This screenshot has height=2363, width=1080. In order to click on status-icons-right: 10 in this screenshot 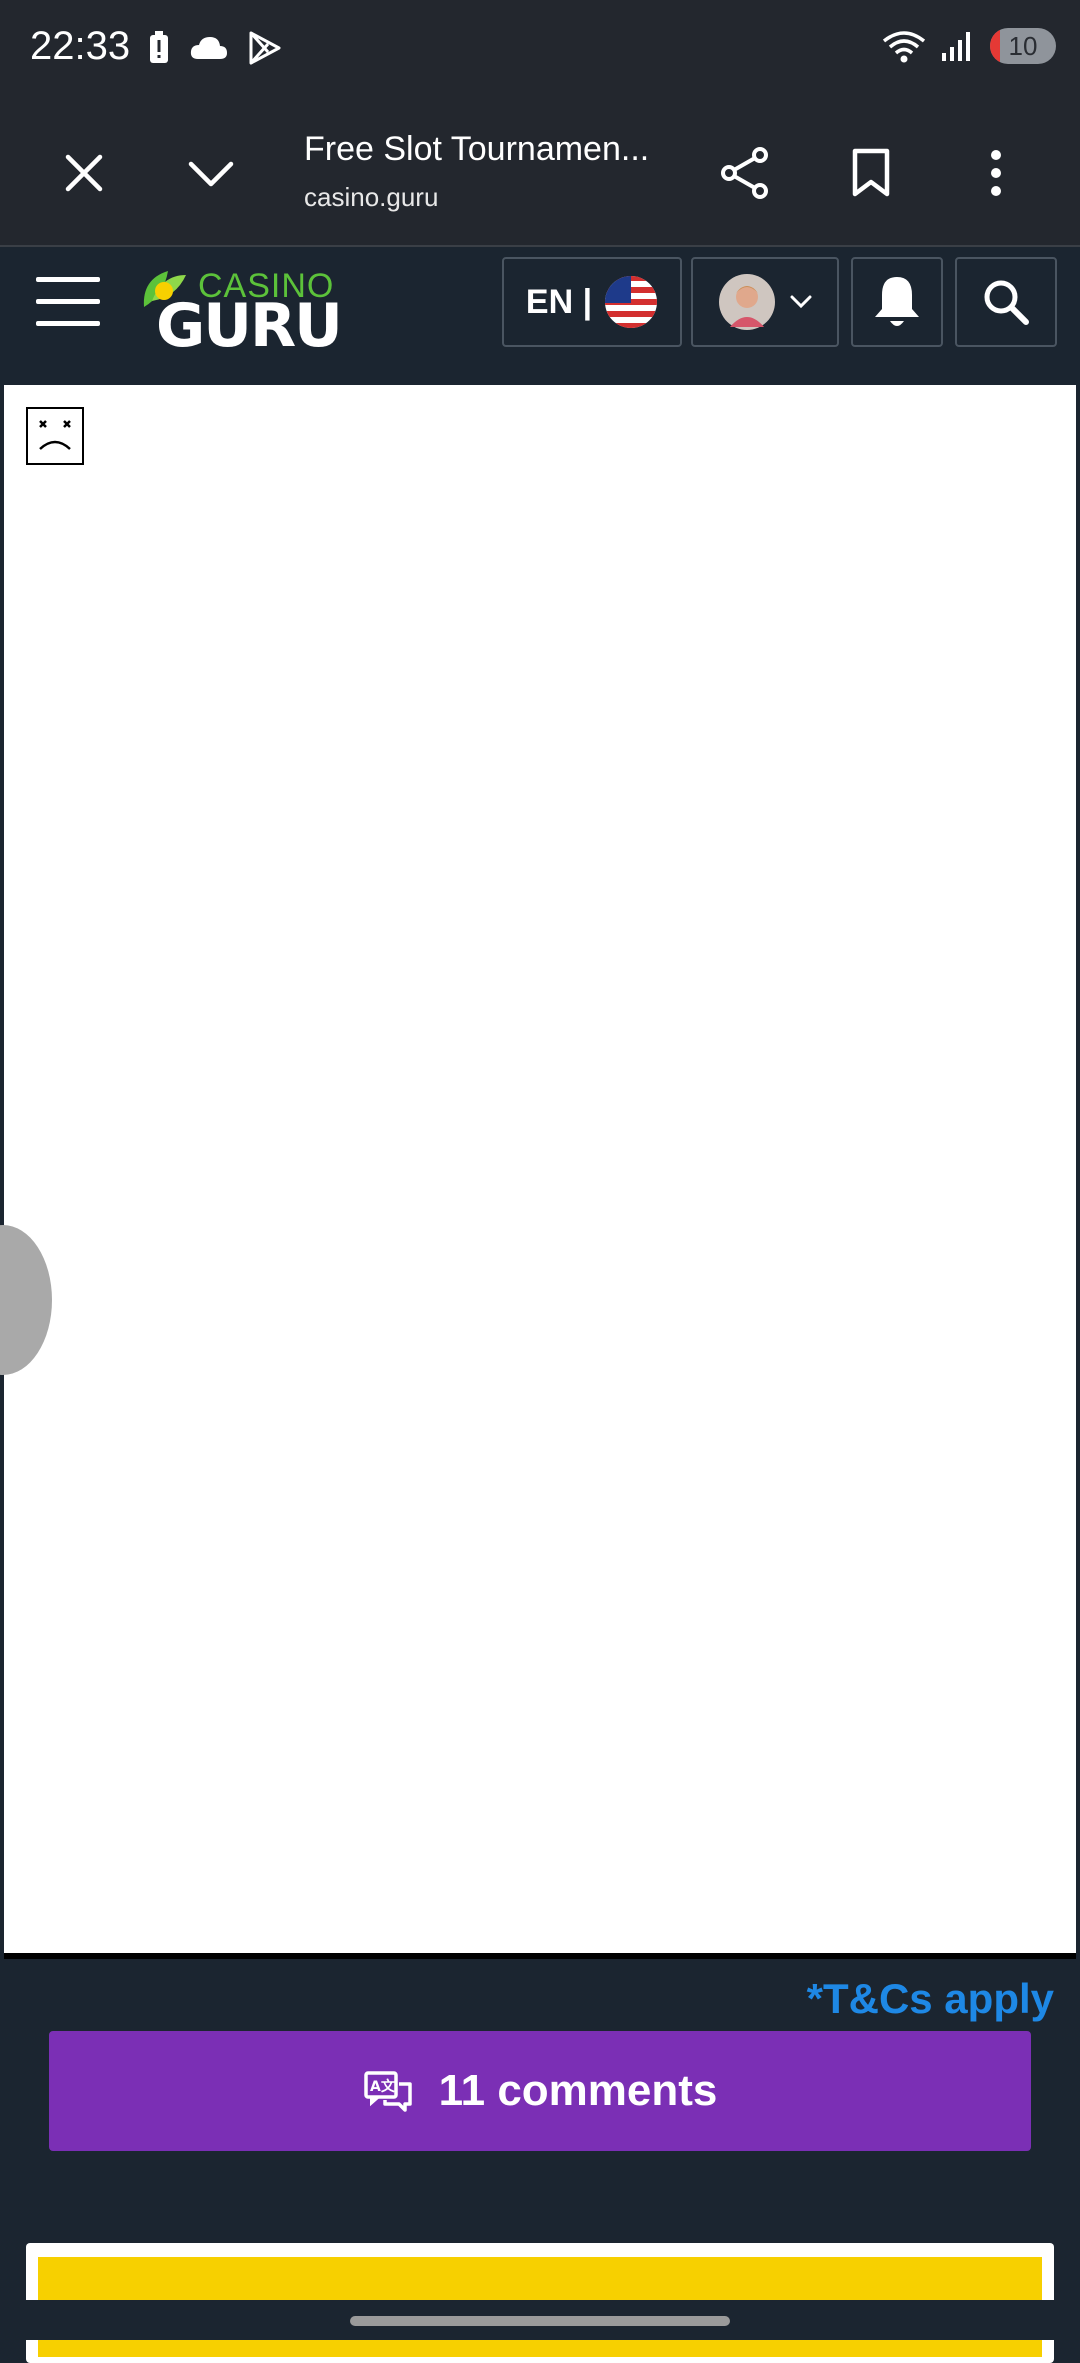, I will do `click(969, 46)`.